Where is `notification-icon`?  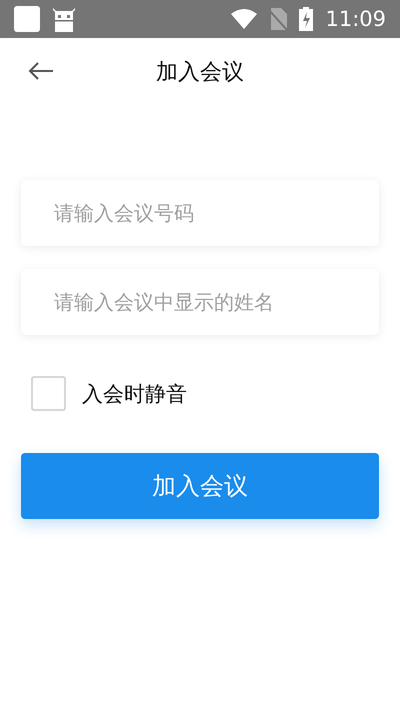 notification-icon is located at coordinates (27, 19).